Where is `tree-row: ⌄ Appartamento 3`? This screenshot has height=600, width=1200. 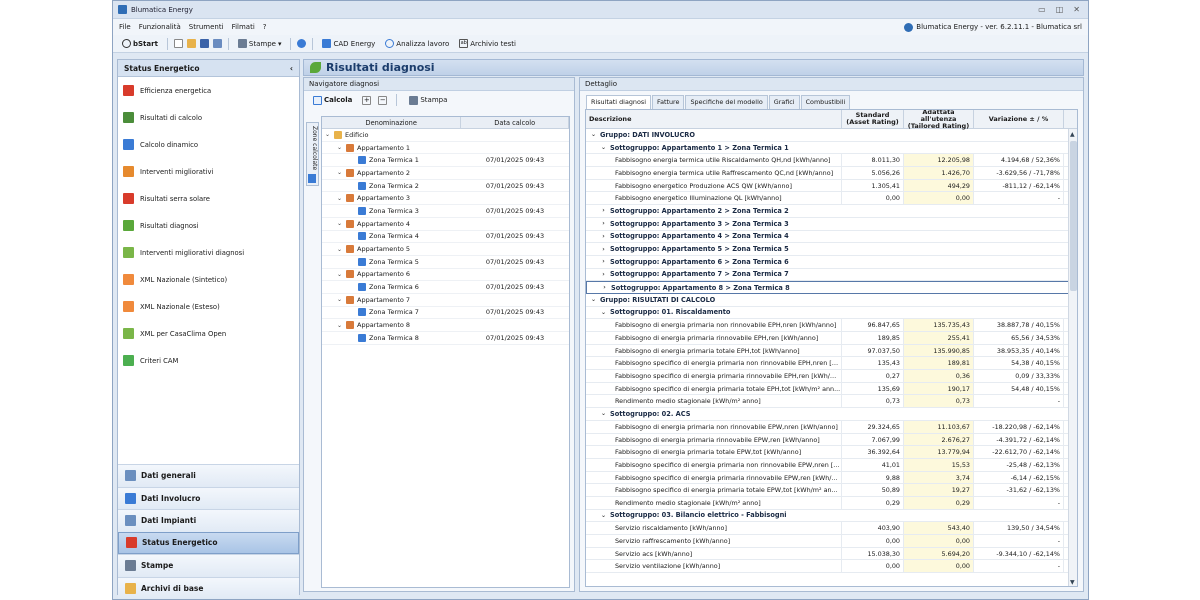 tree-row: ⌄ Appartamento 3 is located at coordinates (445, 199).